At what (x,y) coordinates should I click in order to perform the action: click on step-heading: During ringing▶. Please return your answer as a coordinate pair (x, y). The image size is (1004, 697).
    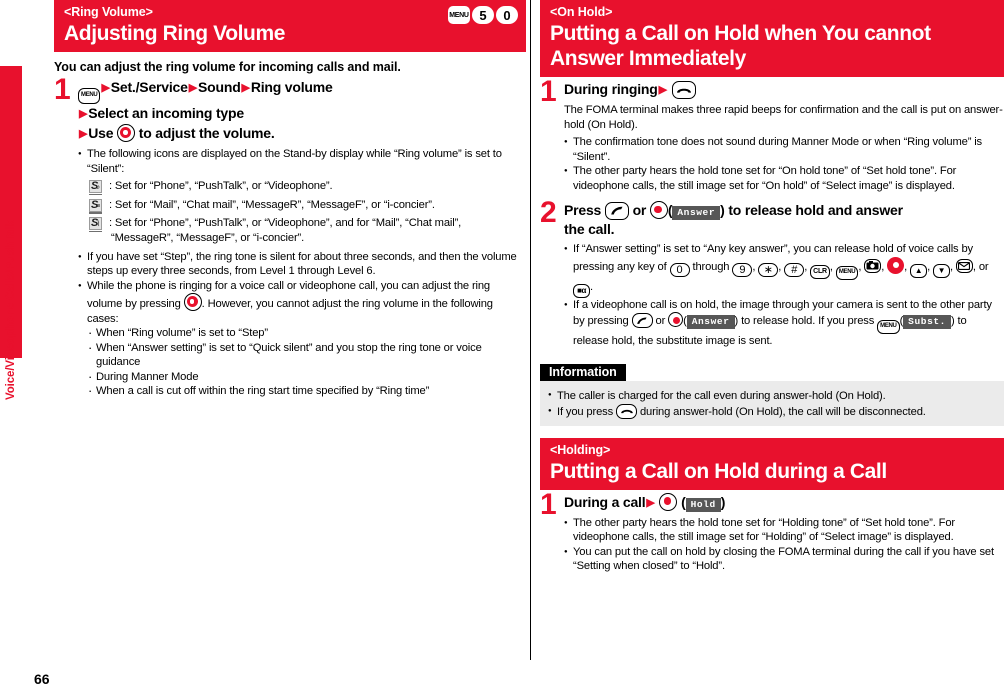
    Looking at the image, I should click on (784, 90).